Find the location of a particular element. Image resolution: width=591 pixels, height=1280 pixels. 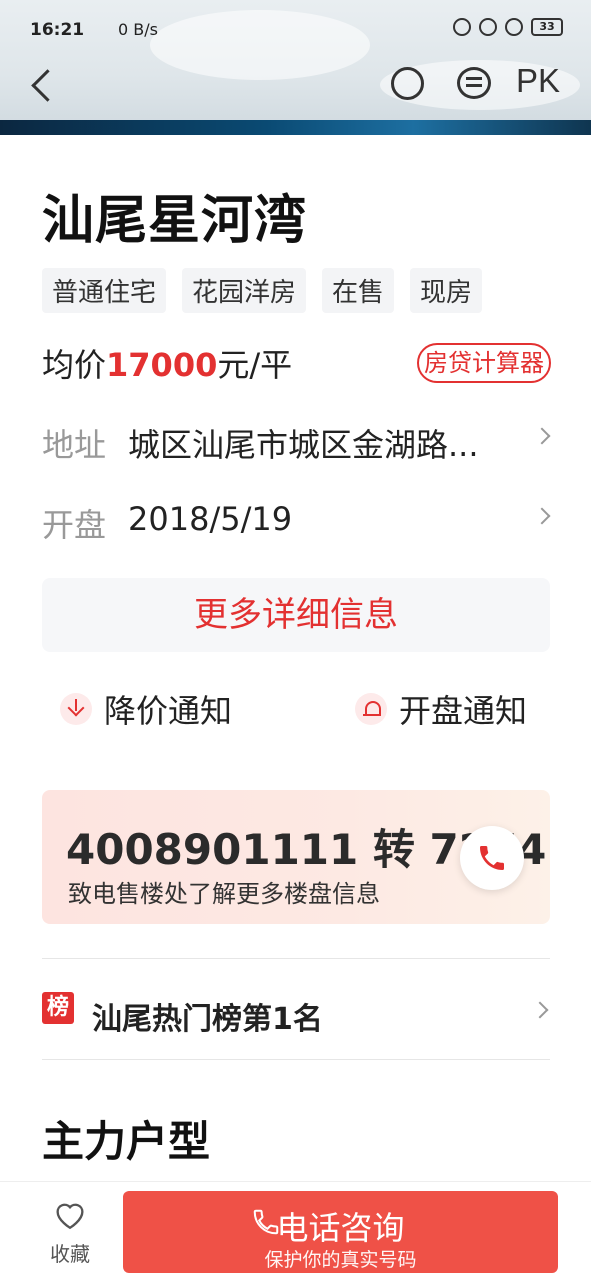

status-bar: 16:21 0 B/s 33 is located at coordinates (295, 30).